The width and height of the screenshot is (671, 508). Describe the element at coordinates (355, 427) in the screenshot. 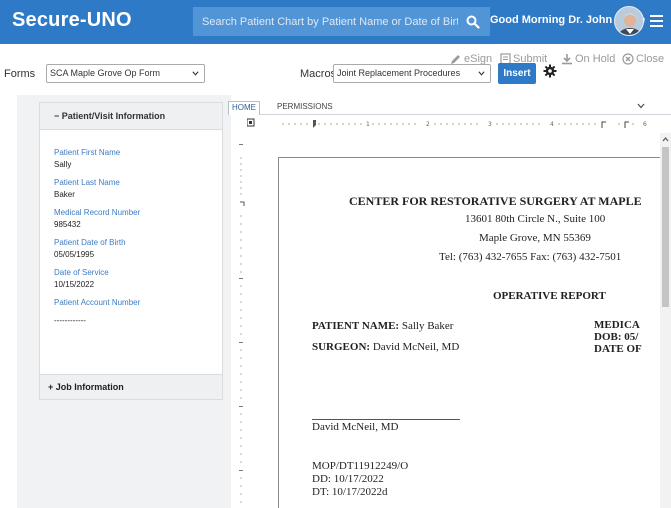

I see `signature-name: David McNeil, MD` at that location.